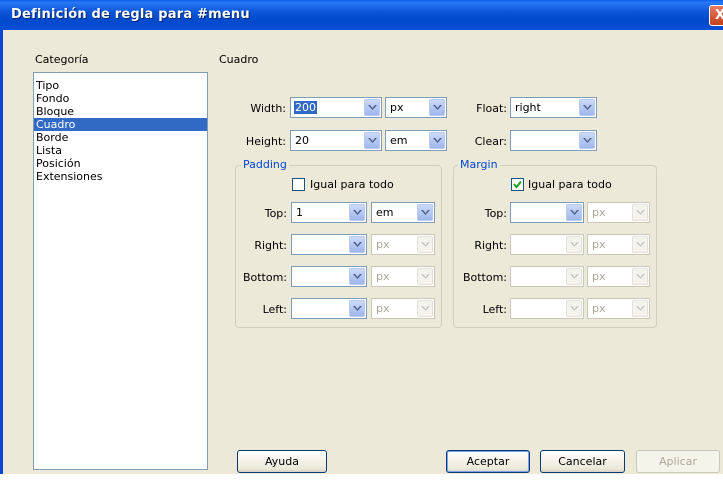 This screenshot has height=482, width=723. Describe the element at coordinates (299, 212) in the screenshot. I see `padding-top-value: 1` at that location.